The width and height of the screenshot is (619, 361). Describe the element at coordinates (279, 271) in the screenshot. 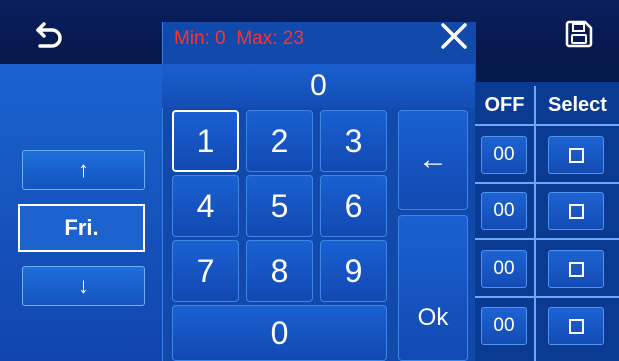

I see `key-8: 8` at that location.